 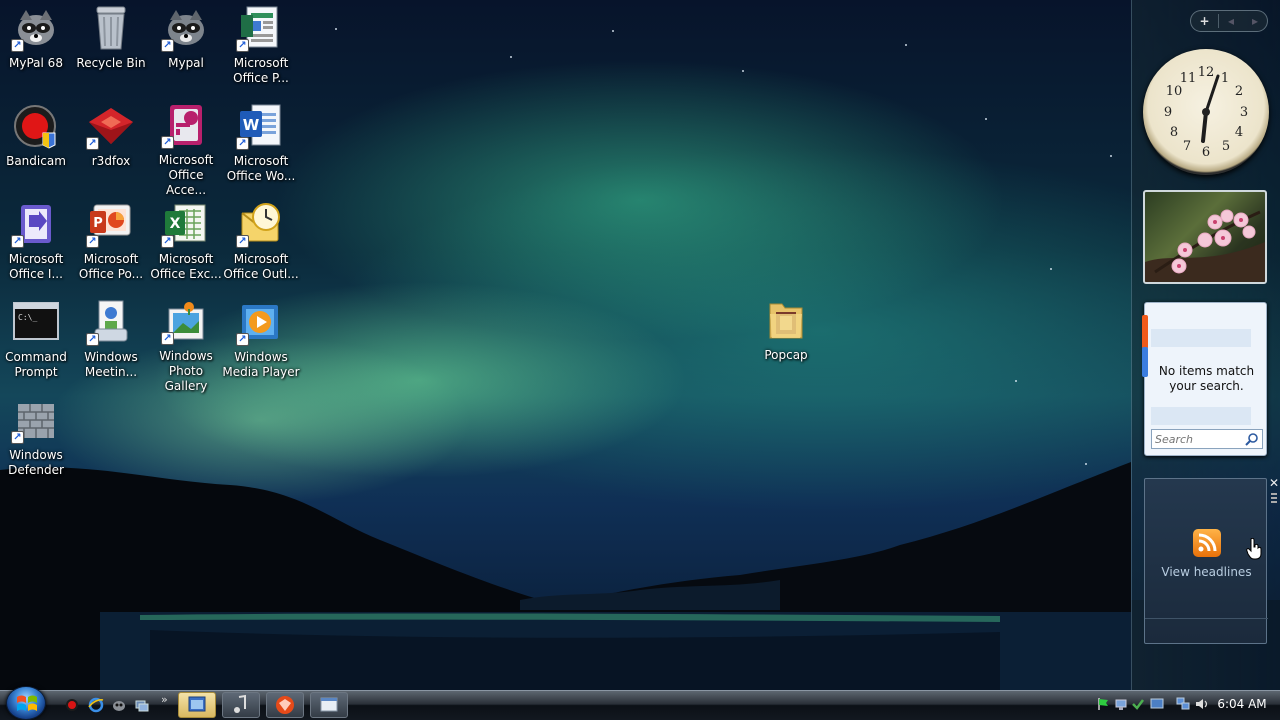 What do you see at coordinates (1239, 91) in the screenshot?
I see `svg-text: 2` at bounding box center [1239, 91].